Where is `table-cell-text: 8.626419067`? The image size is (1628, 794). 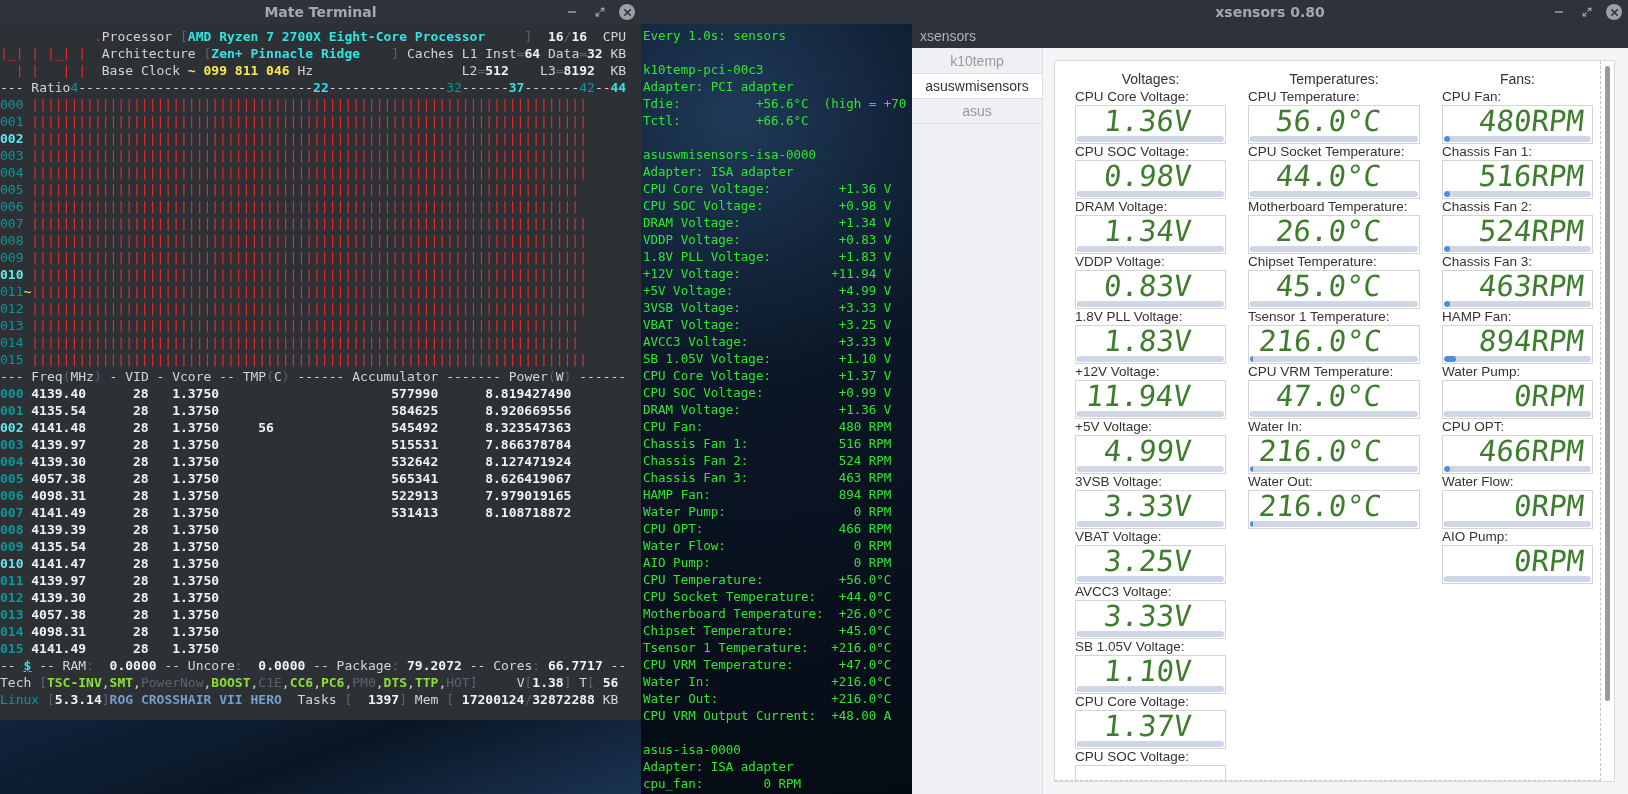 table-cell-text: 8.626419067 is located at coordinates (528, 478).